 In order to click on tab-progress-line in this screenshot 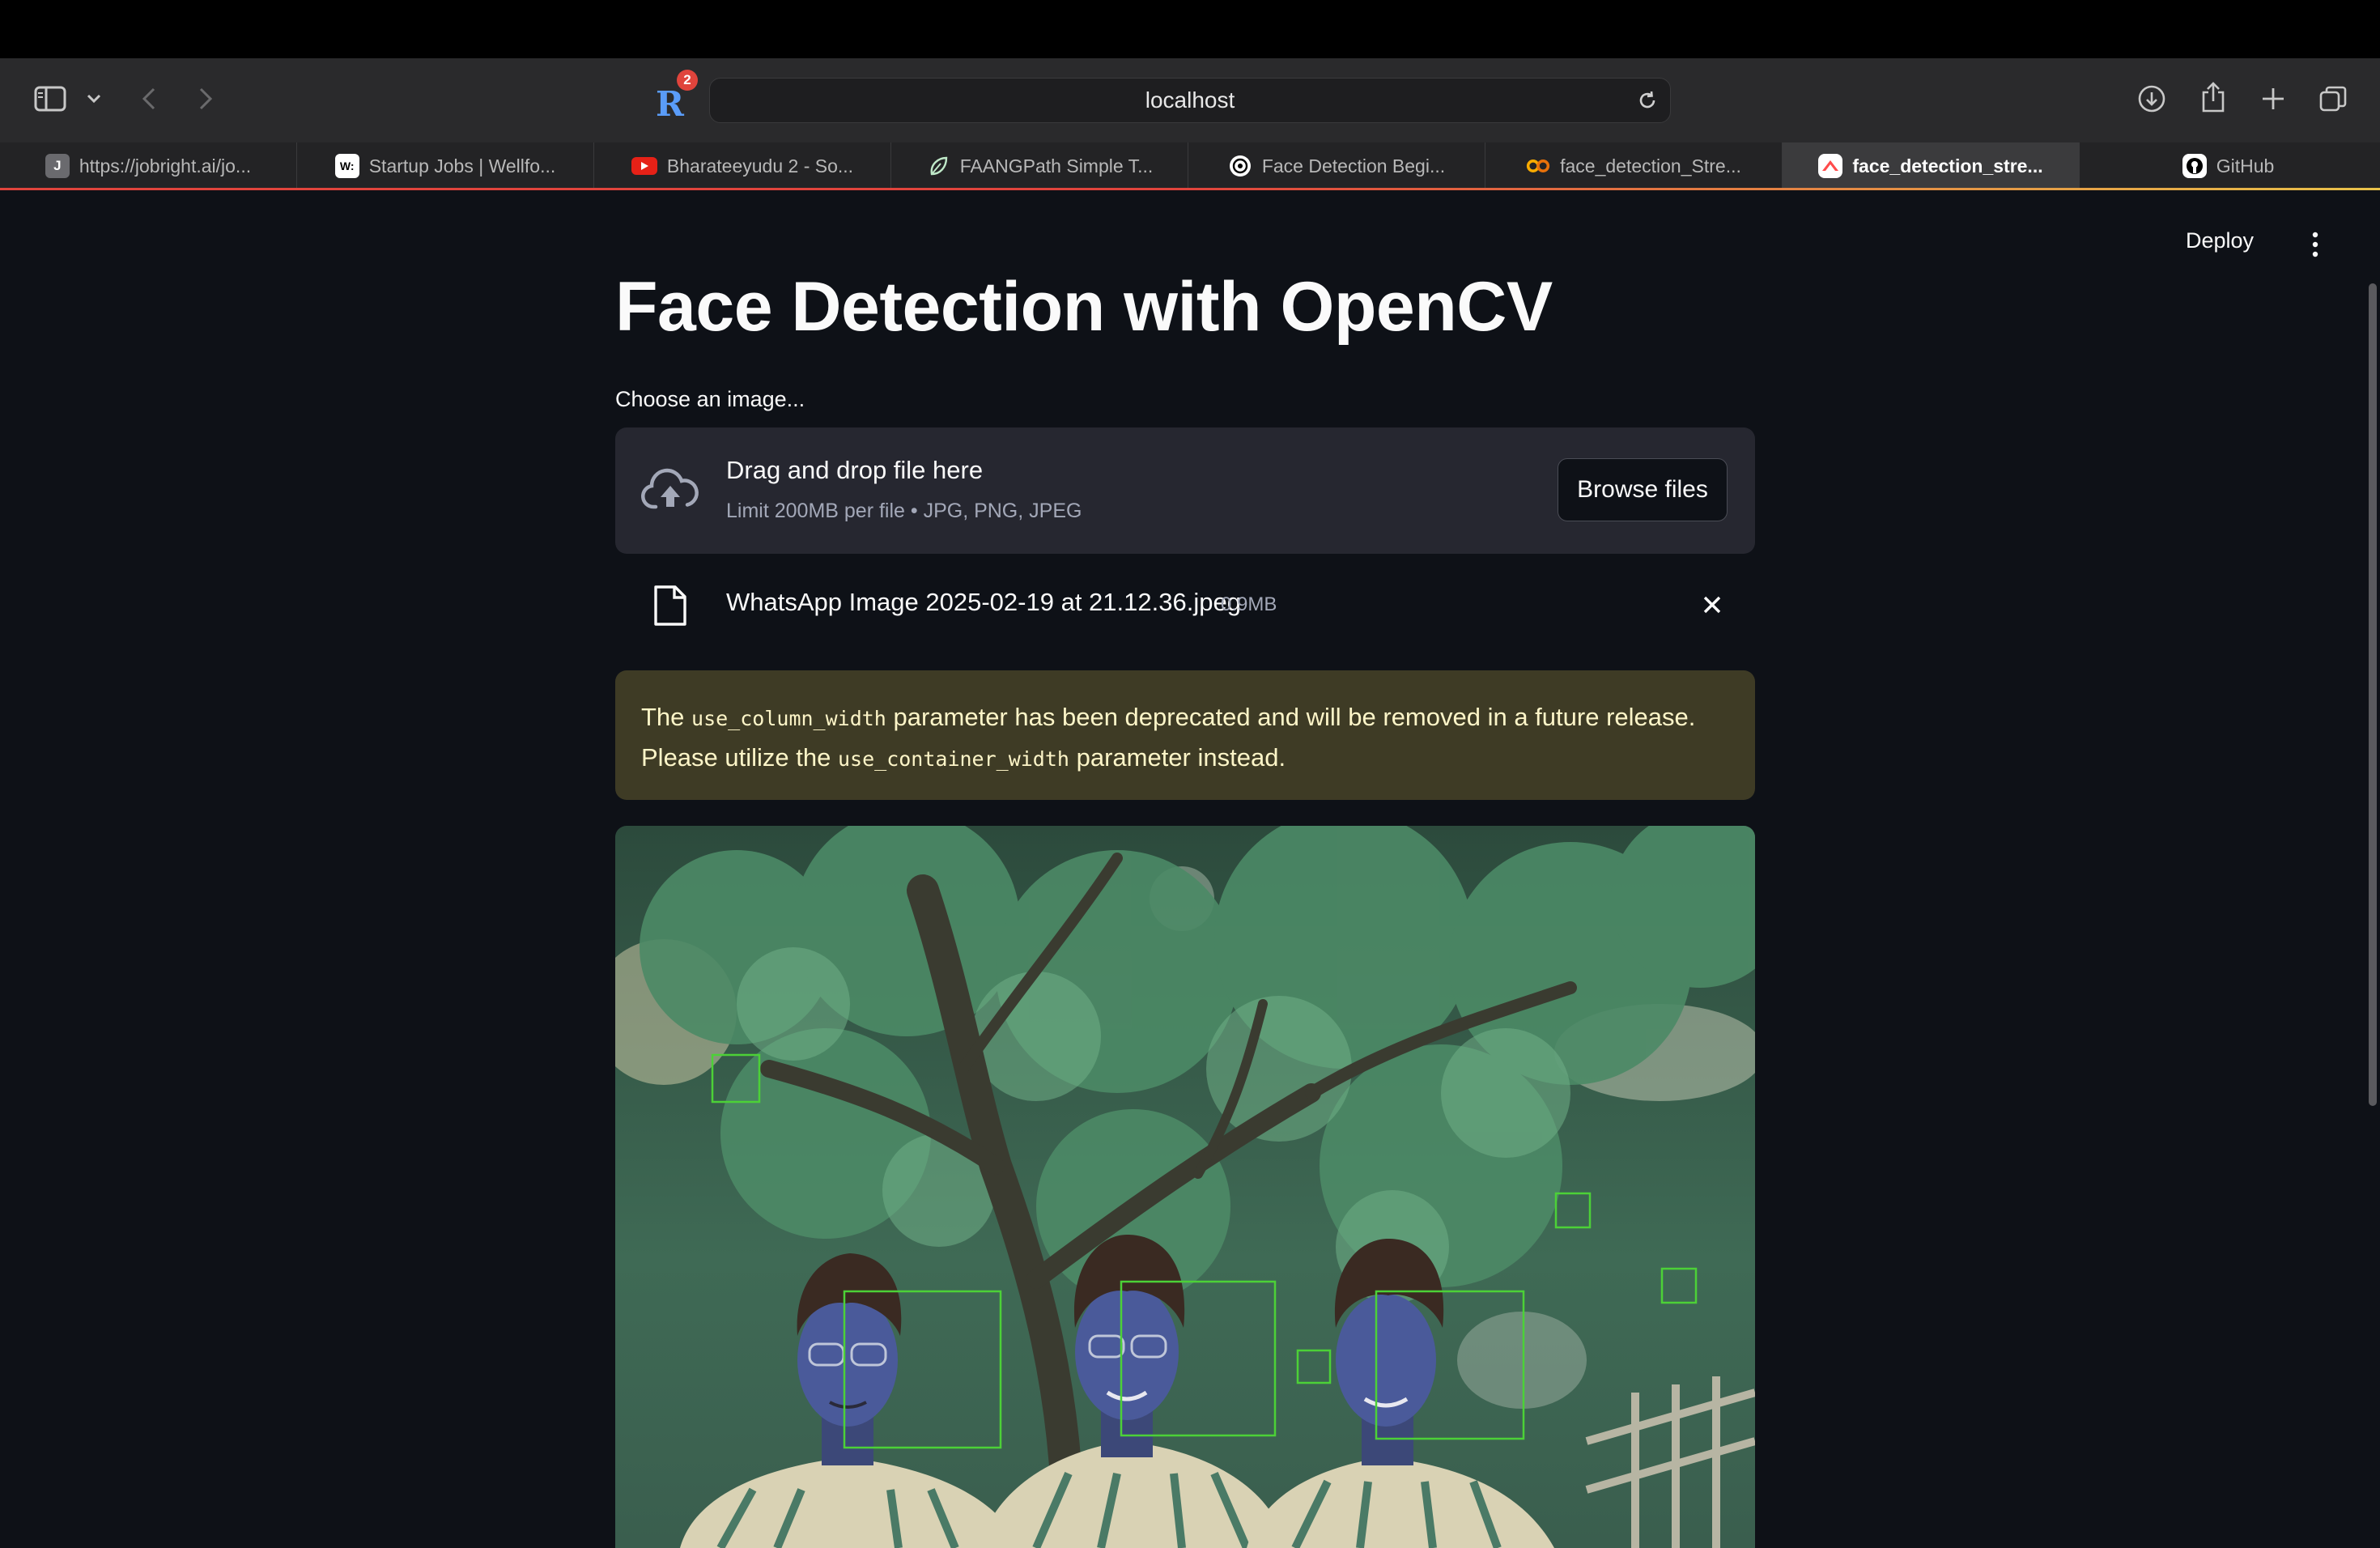, I will do `click(1190, 189)`.